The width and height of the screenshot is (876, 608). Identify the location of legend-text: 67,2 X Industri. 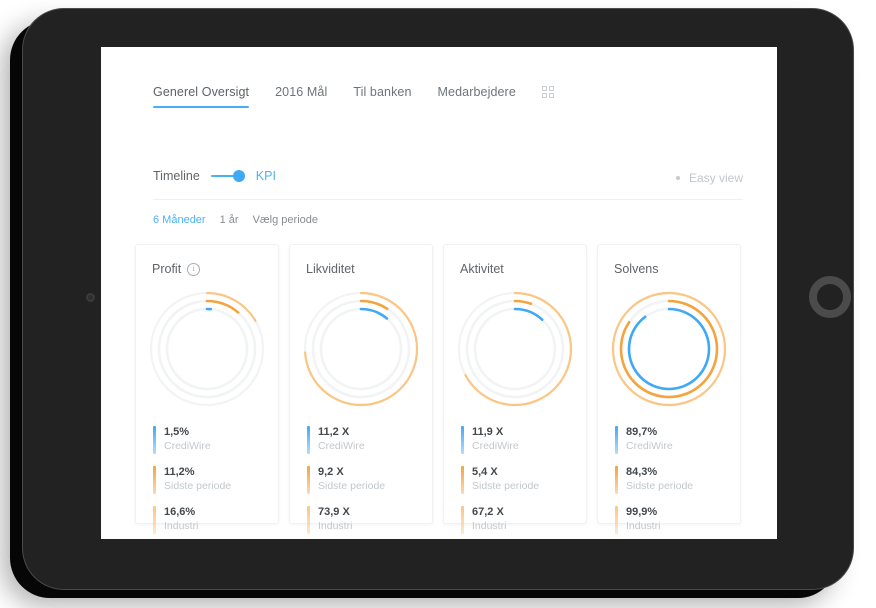
(489, 519).